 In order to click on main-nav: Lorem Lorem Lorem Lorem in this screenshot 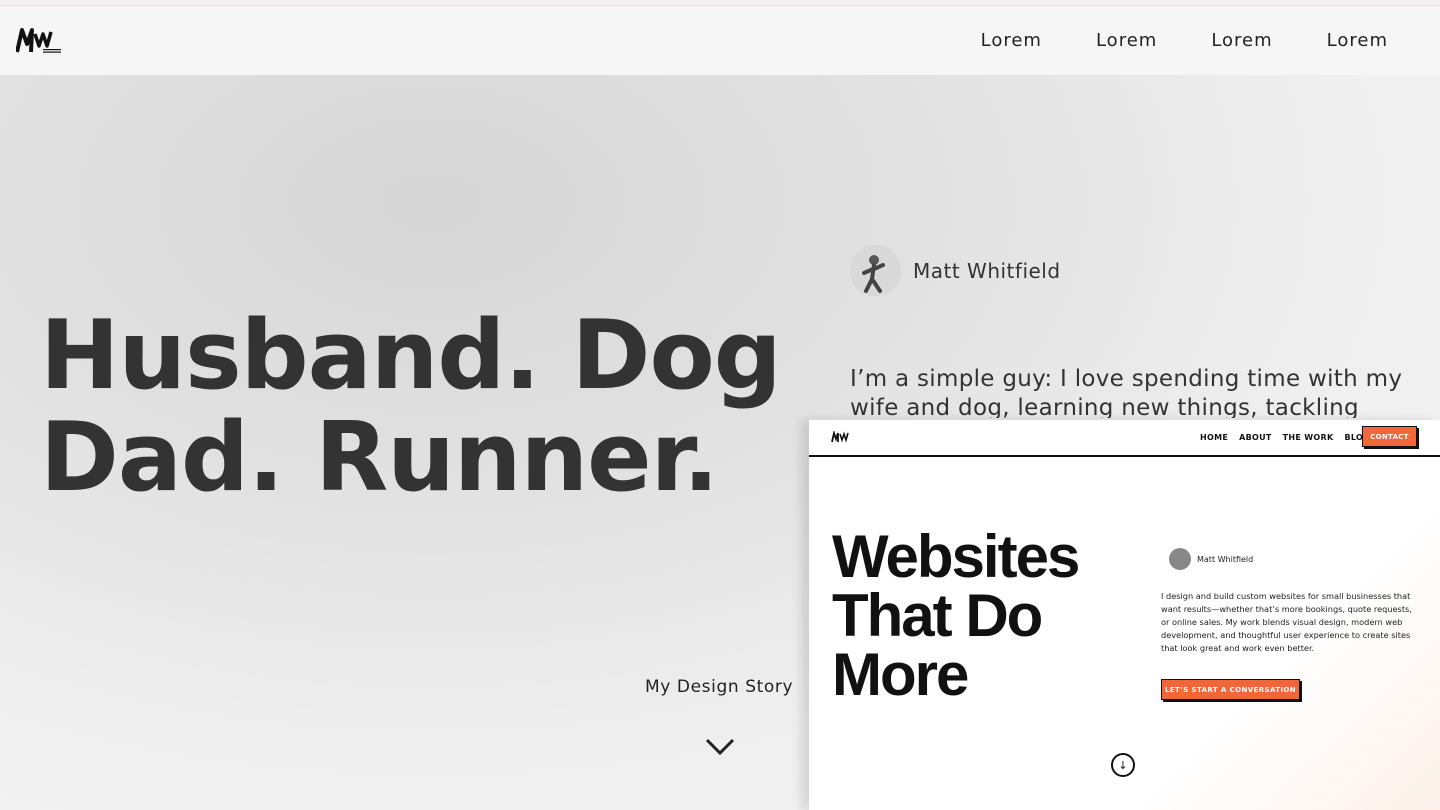, I will do `click(1184, 40)`.